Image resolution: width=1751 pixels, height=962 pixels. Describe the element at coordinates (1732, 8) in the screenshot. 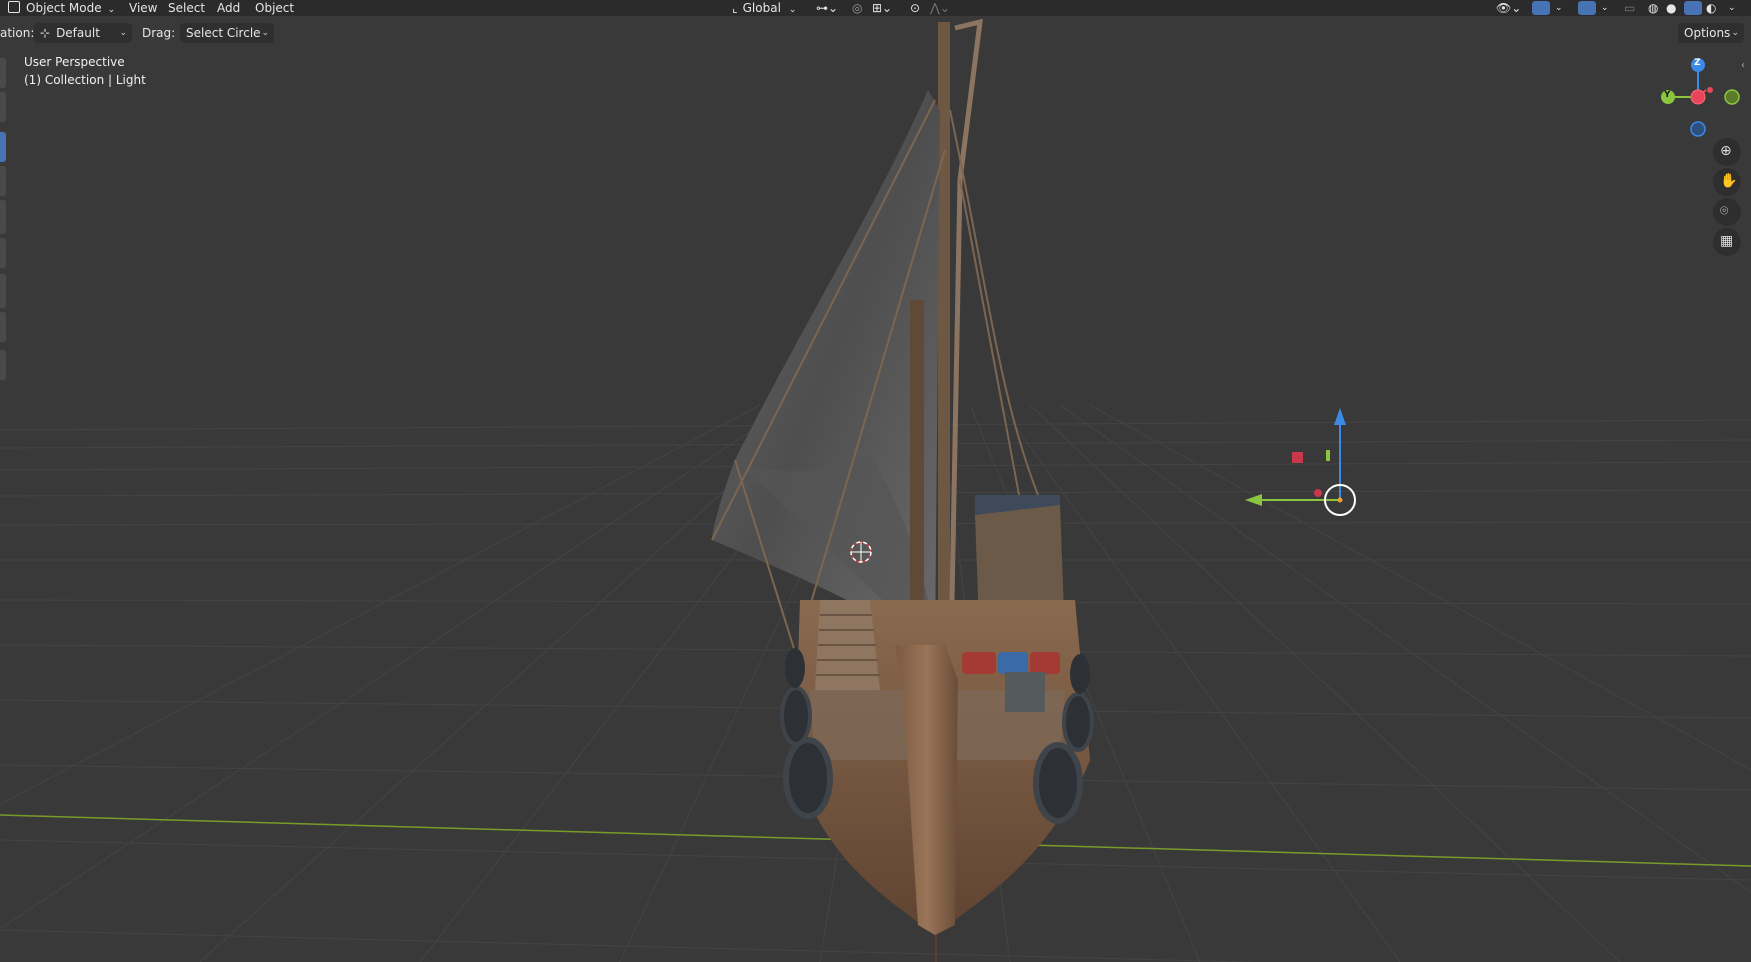

I see `shading-chevron-icon: ⌄` at that location.